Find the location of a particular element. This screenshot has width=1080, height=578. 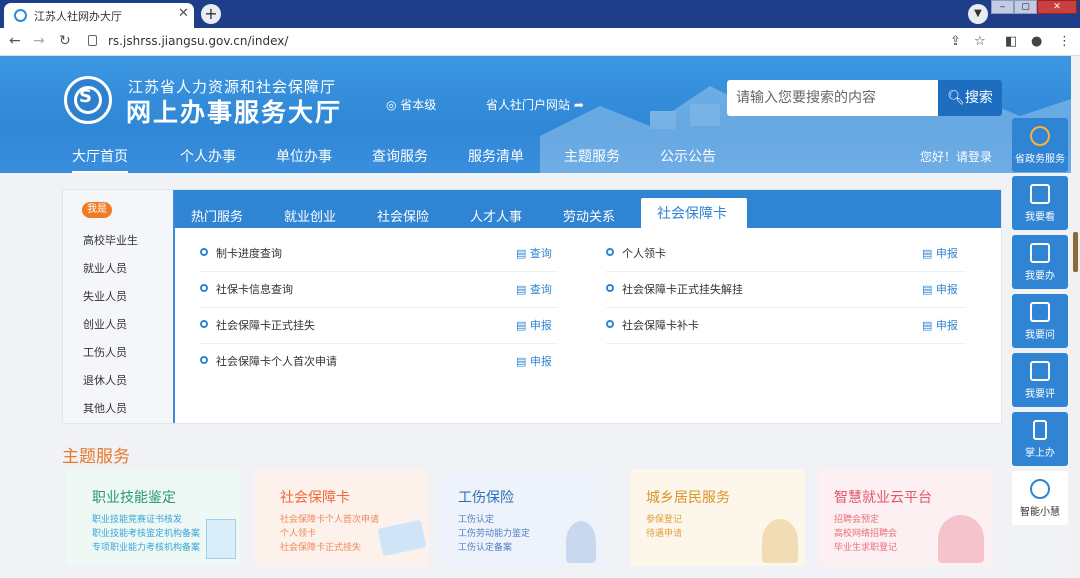

nav-personal: 个人办事 is located at coordinates (208, 156).